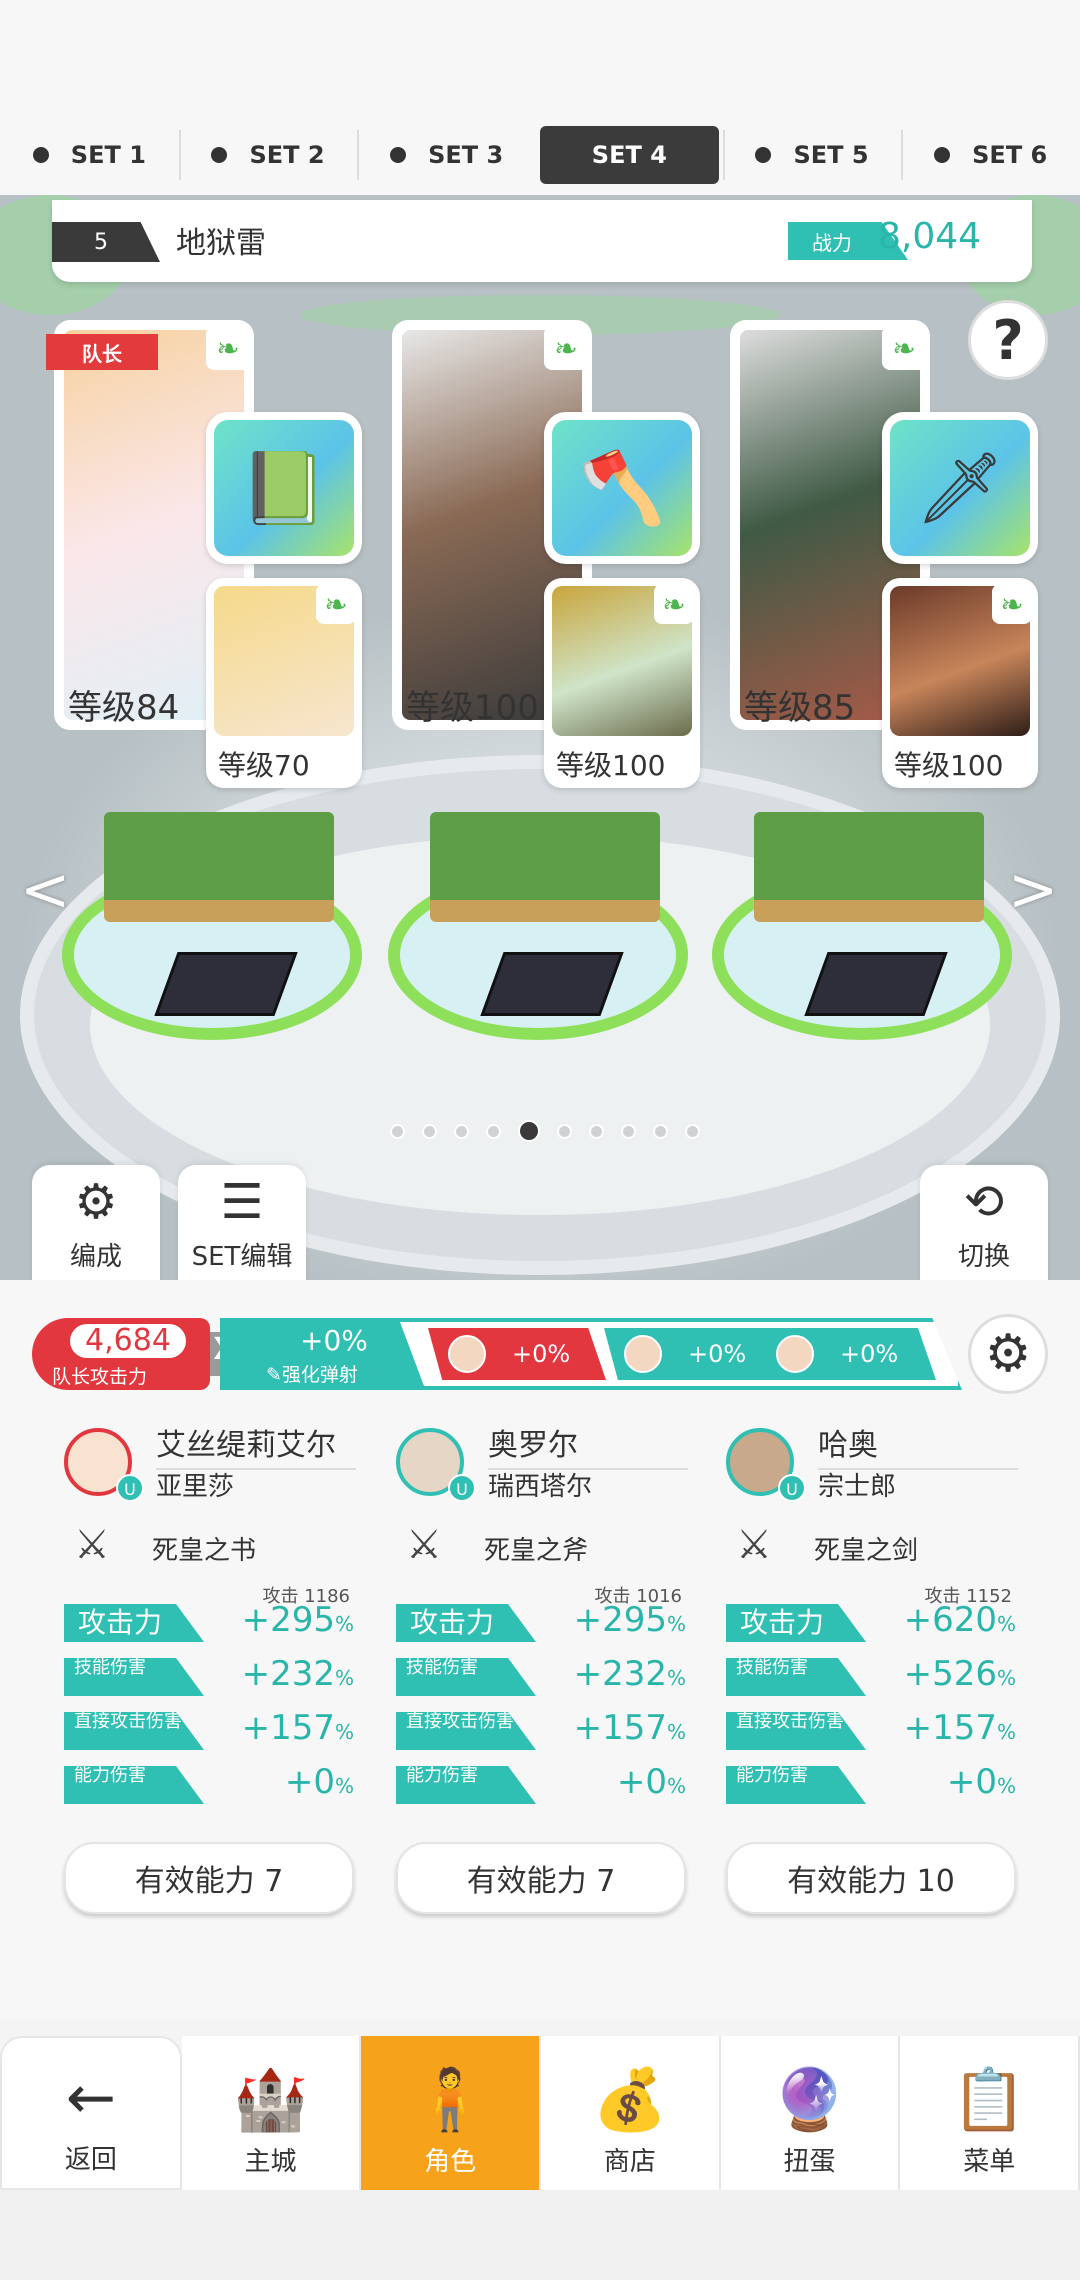 This screenshot has width=1080, height=2280. I want to click on hero-bonus-3: +0%, so click(846, 1354).